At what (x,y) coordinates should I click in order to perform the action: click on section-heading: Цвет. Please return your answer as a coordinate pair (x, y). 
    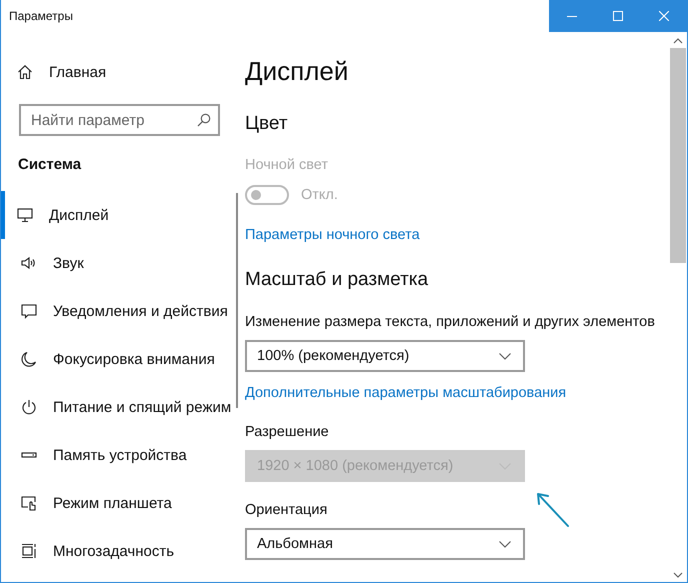
    Looking at the image, I should click on (267, 124).